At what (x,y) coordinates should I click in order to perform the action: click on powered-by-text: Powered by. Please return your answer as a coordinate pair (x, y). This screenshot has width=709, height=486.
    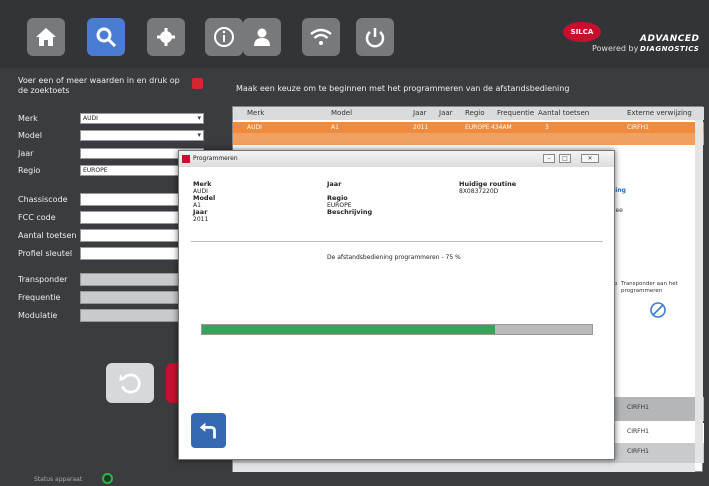
    Looking at the image, I should click on (615, 48).